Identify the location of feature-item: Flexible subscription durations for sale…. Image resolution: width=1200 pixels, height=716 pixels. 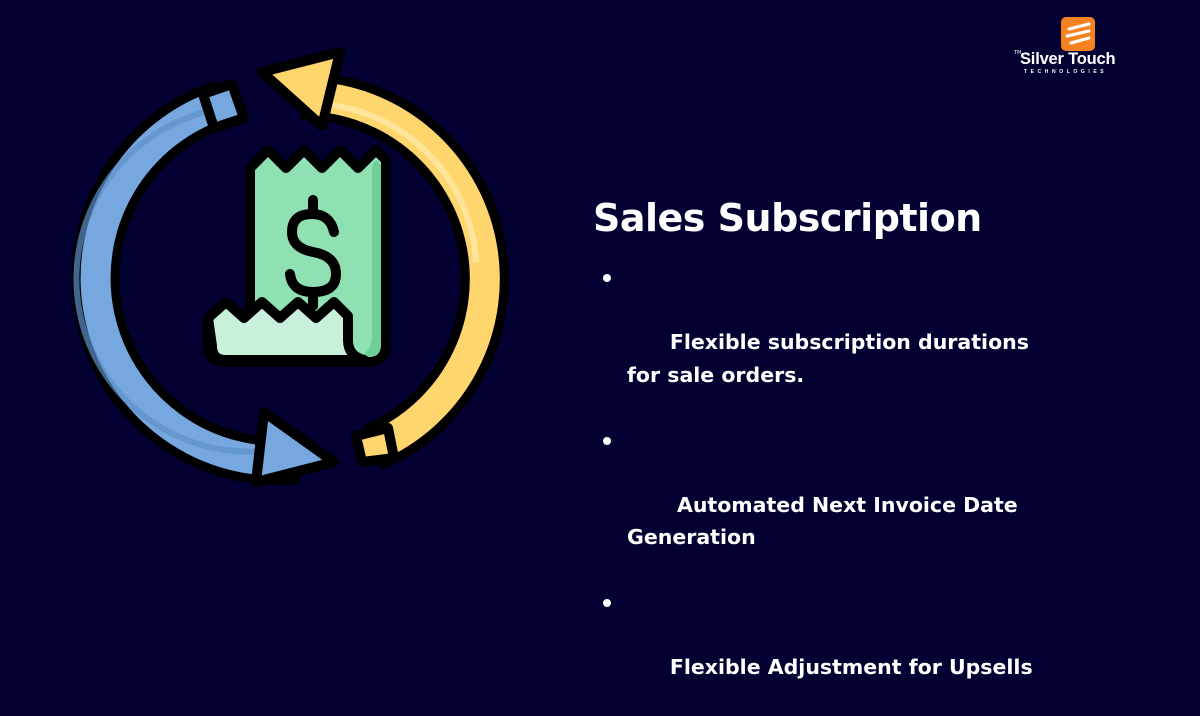
(828, 342).